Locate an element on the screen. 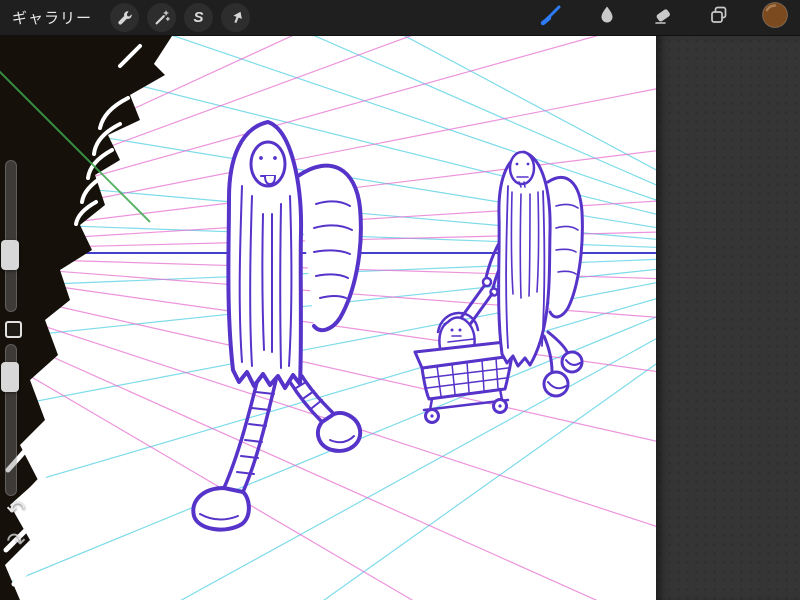  brush-size-handle is located at coordinates (10, 255).